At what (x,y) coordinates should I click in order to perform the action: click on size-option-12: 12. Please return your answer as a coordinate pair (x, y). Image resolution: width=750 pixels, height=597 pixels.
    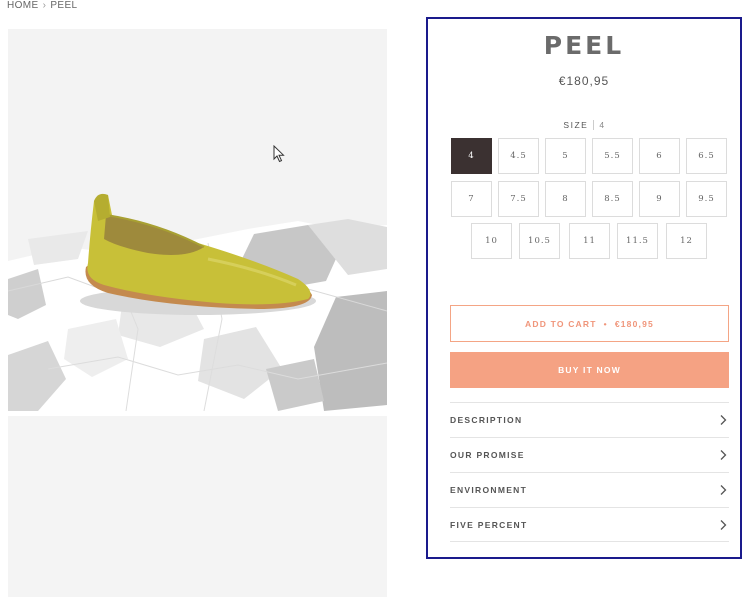
    Looking at the image, I should click on (686, 241).